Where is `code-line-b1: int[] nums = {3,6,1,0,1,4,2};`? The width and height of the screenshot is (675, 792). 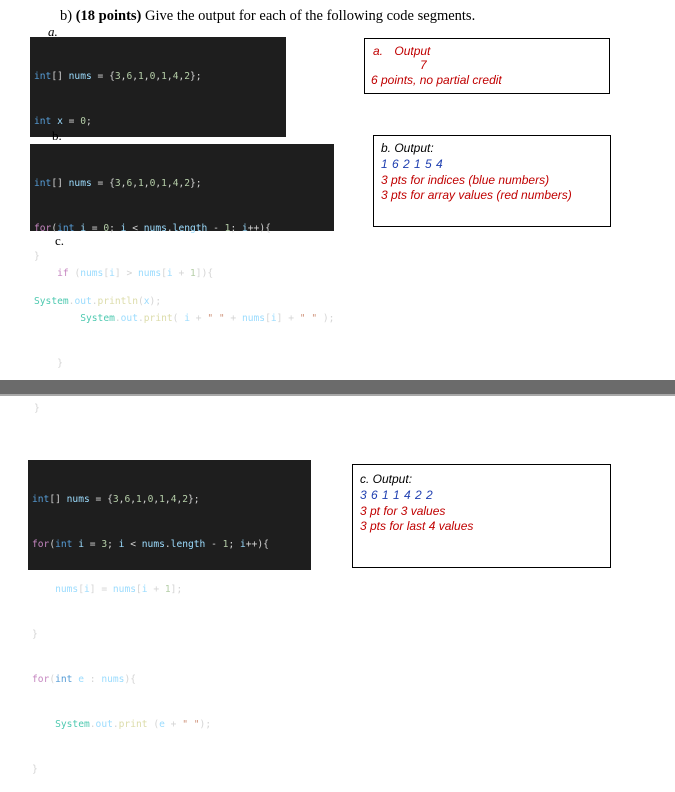 code-line-b1: int[] nums = {3,6,1,0,1,4,2}; is located at coordinates (118, 183).